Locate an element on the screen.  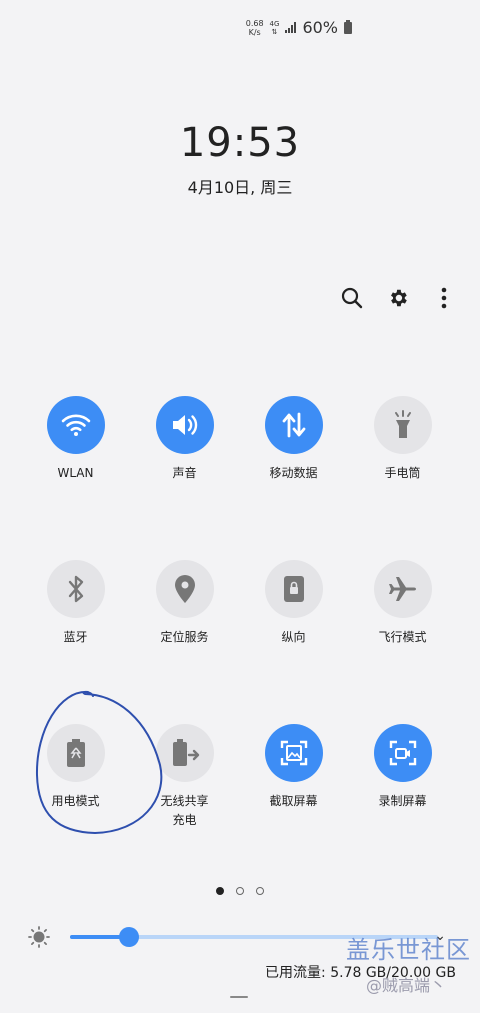
clock-time: 19:53 is located at coordinates (240, 143).